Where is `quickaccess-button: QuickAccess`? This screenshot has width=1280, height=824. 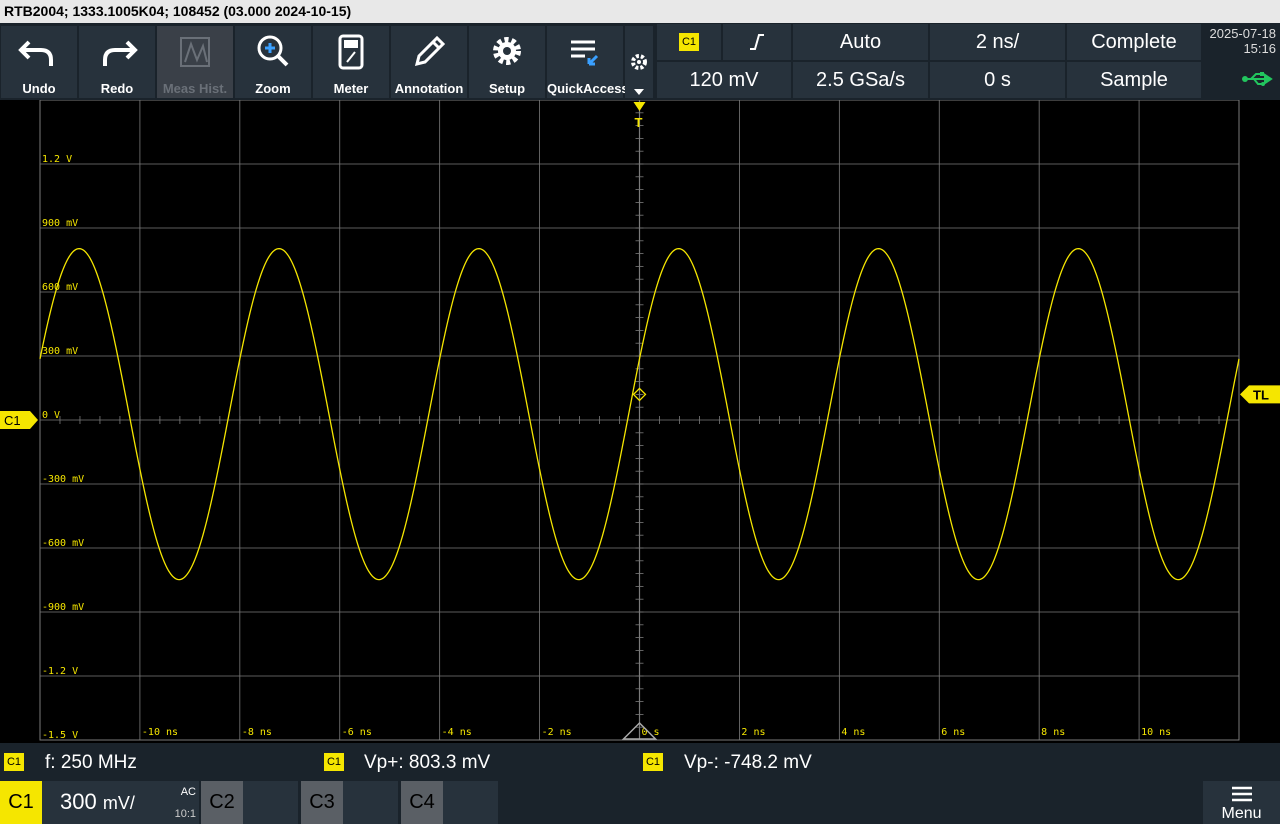
quickaccess-button: QuickAccess is located at coordinates (588, 62).